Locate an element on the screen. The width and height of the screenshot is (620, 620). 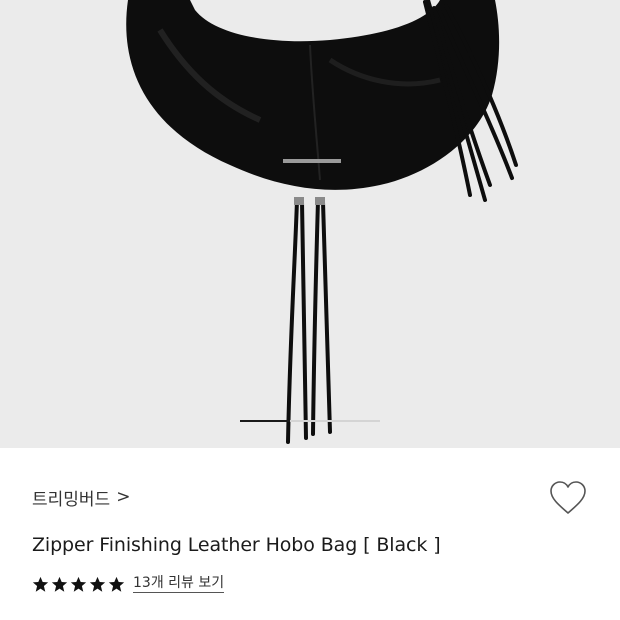
brand-name: 트리밍버드 is located at coordinates (71, 500).